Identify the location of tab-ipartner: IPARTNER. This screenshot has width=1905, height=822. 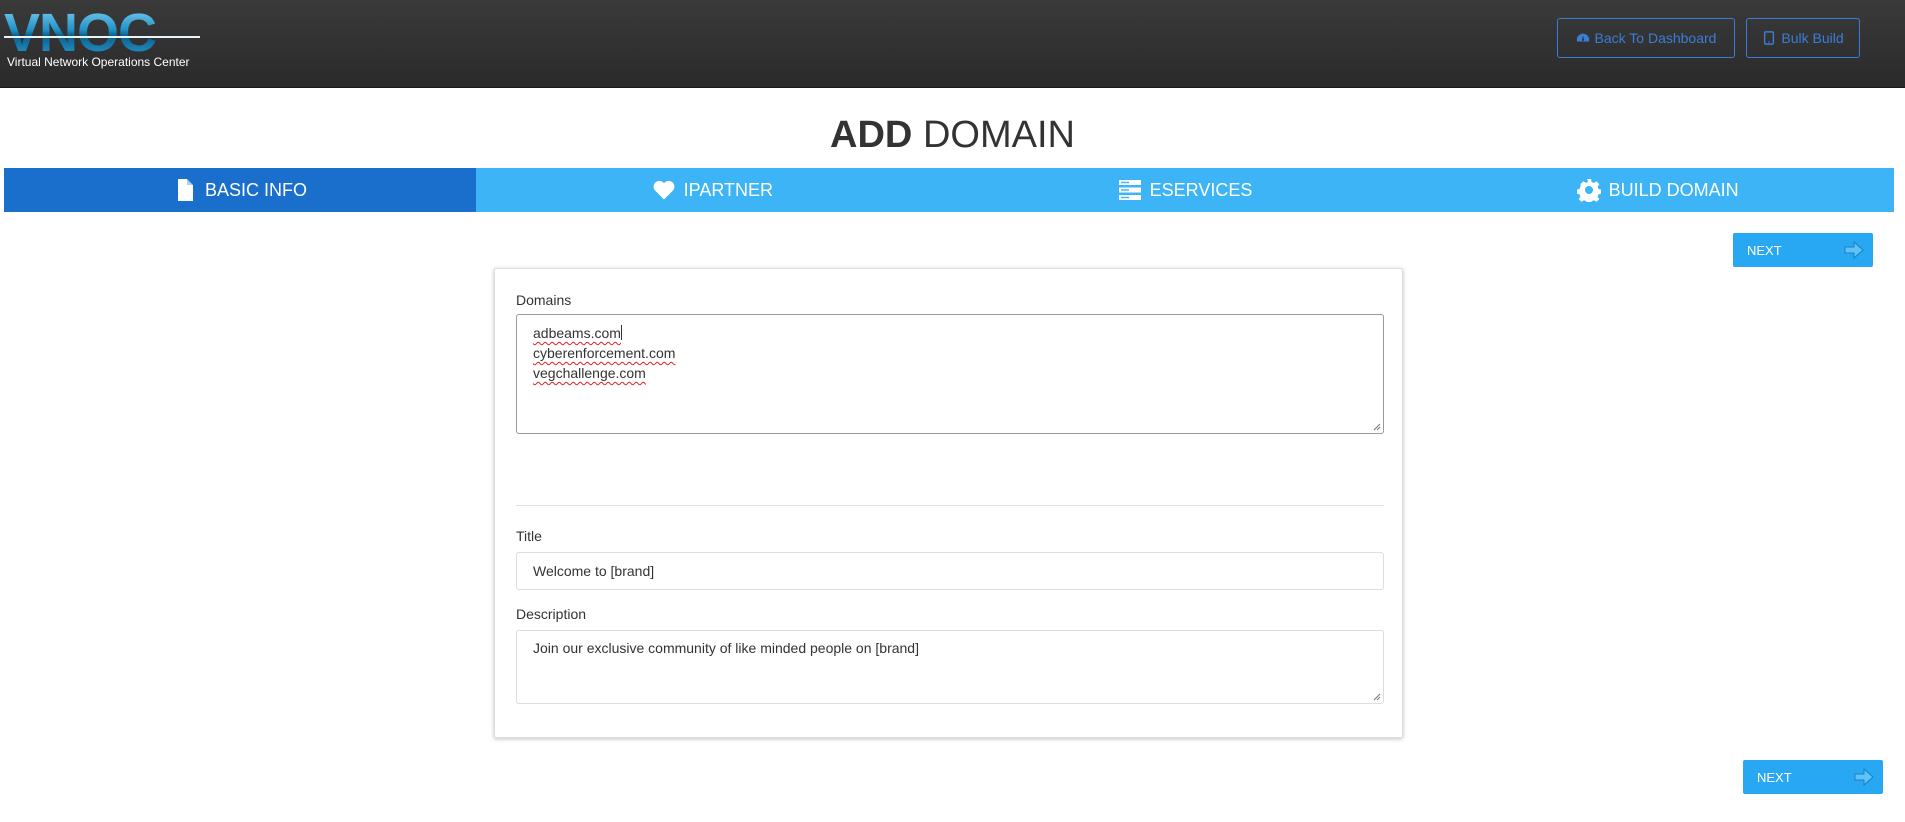
(712, 190).